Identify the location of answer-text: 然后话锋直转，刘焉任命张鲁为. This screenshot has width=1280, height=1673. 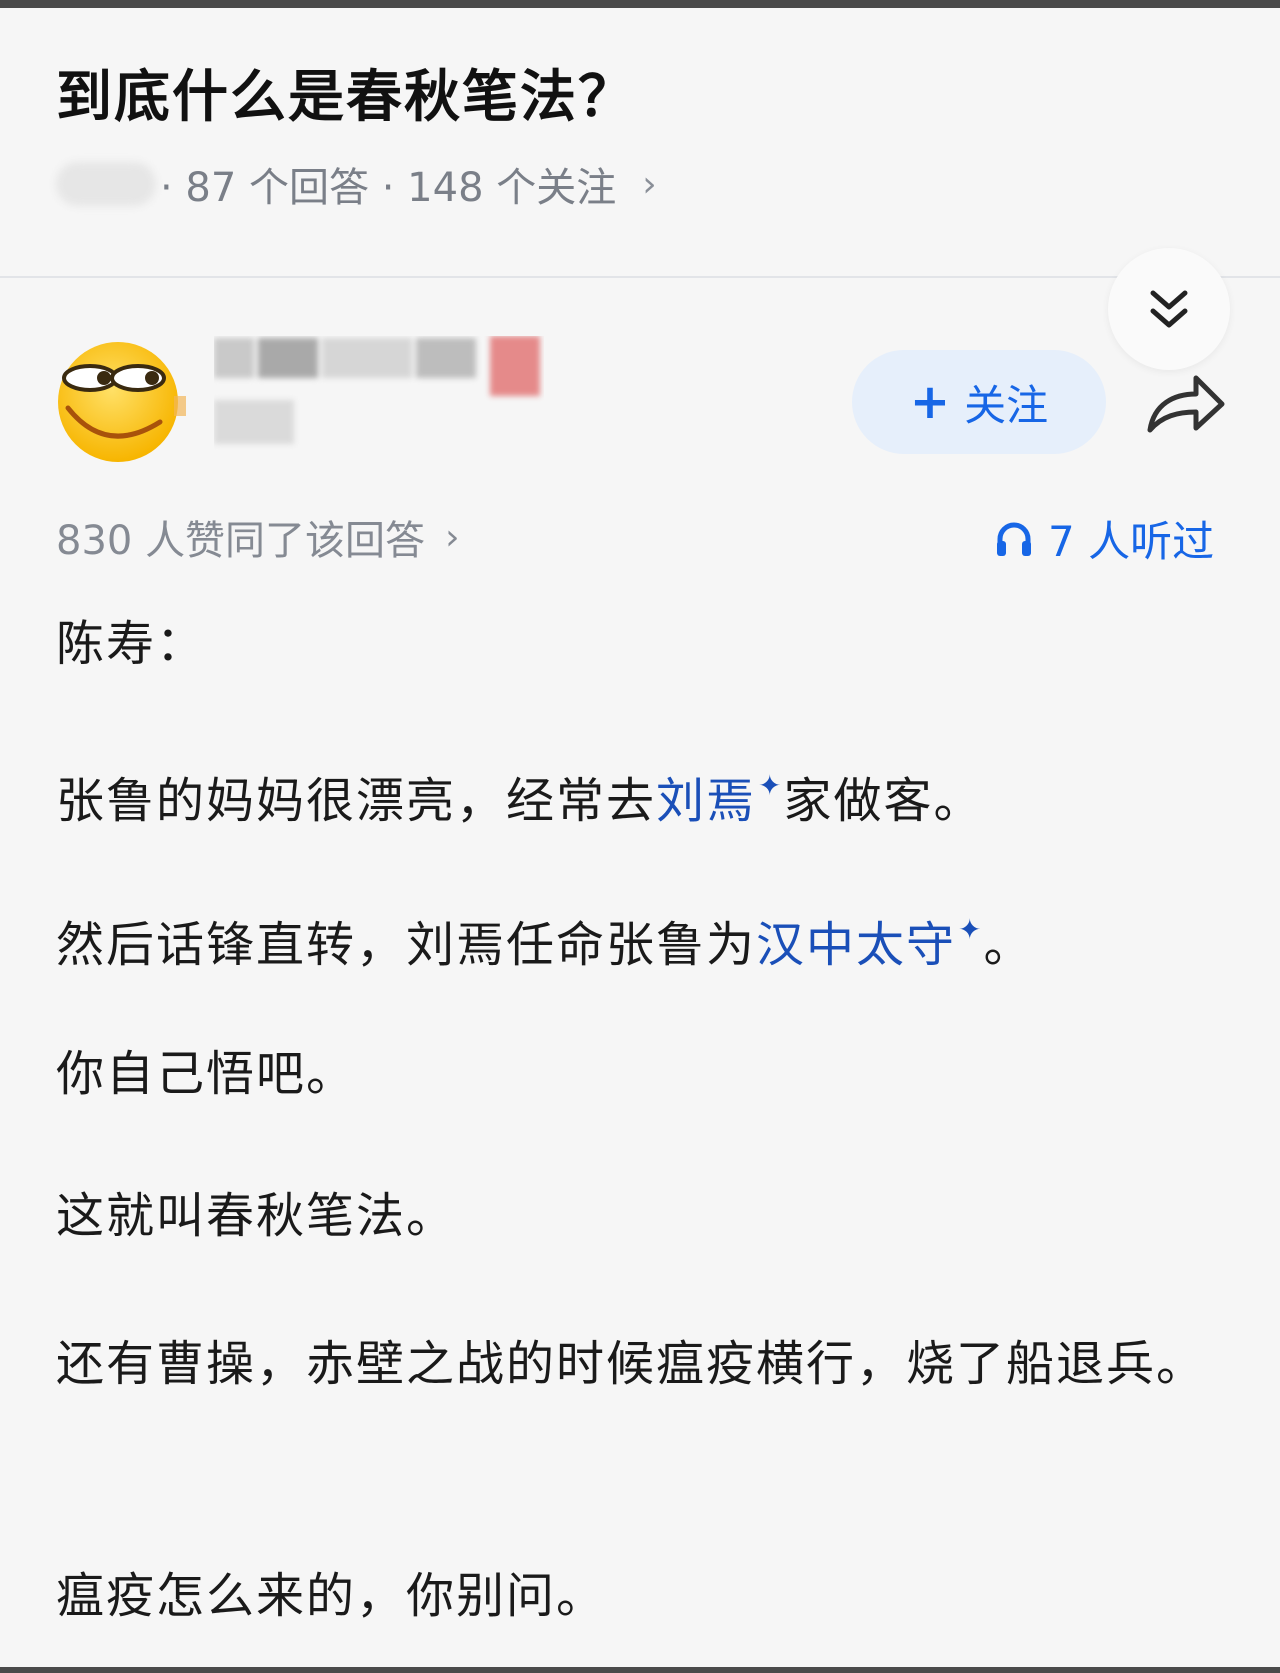
(406, 945).